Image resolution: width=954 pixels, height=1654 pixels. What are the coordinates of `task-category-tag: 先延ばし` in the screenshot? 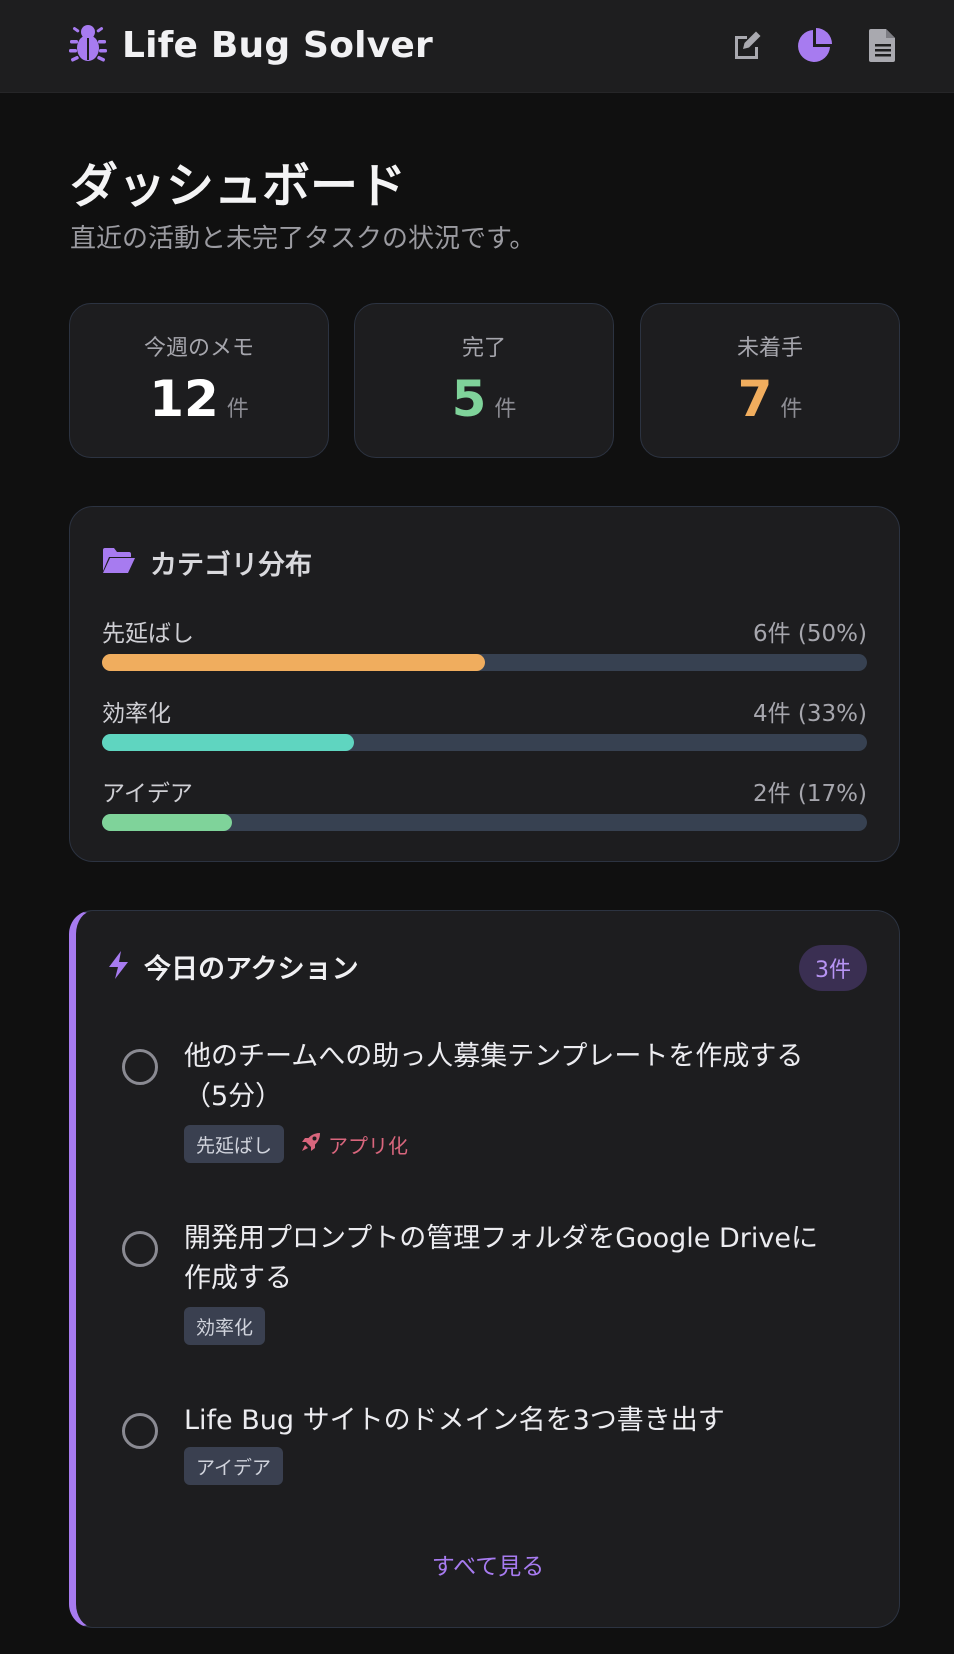 It's located at (234, 1144).